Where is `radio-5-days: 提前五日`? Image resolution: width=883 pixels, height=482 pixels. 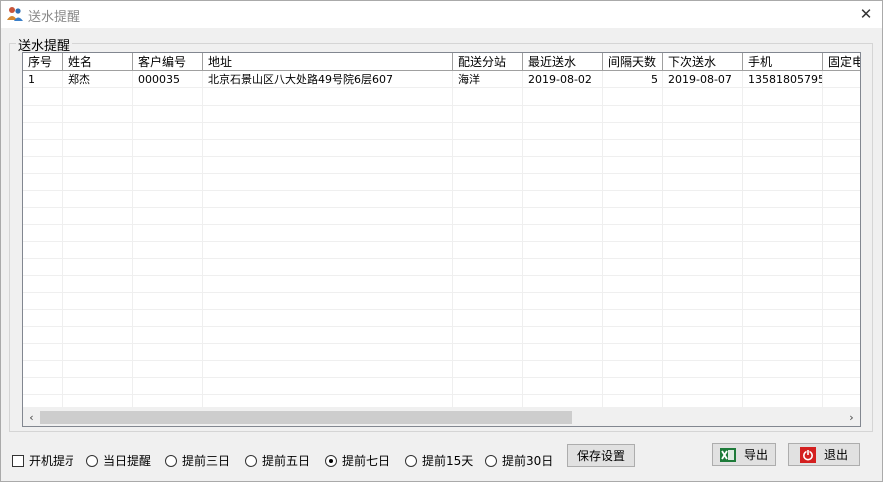 radio-5-days: 提前五日 is located at coordinates (277, 460).